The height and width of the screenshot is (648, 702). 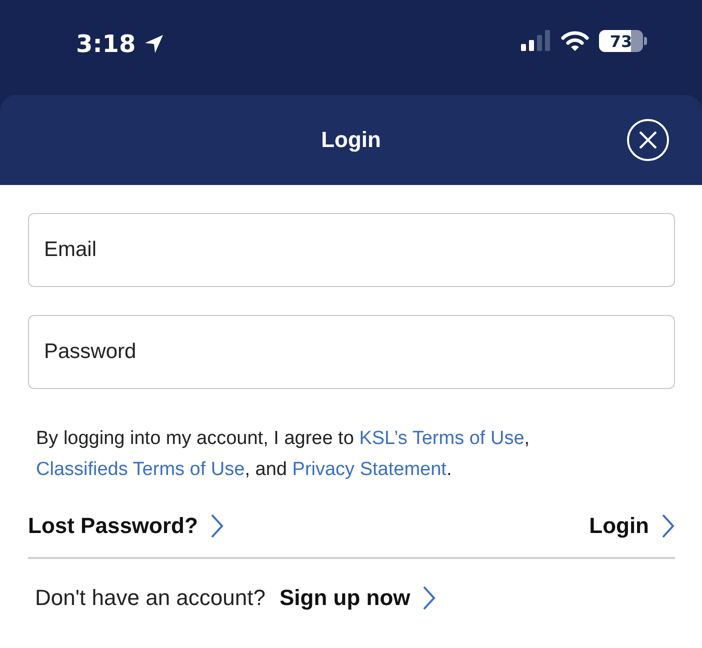 What do you see at coordinates (621, 41) in the screenshot?
I see `battery-level-text: 73` at bounding box center [621, 41].